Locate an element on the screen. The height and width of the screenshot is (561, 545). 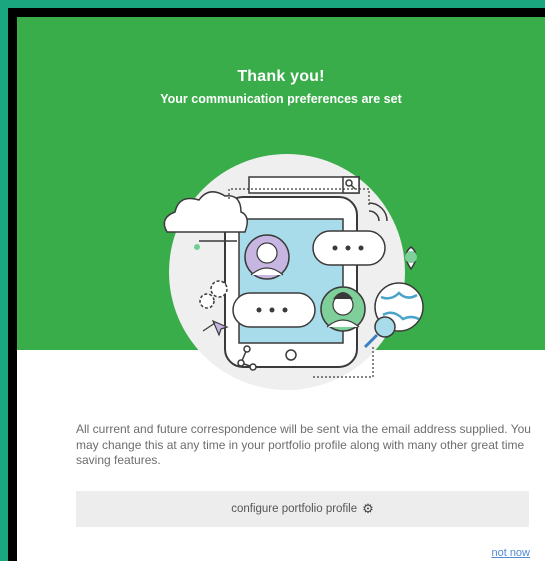
configure-button-label: configure portfolio profile is located at coordinates (294, 509).